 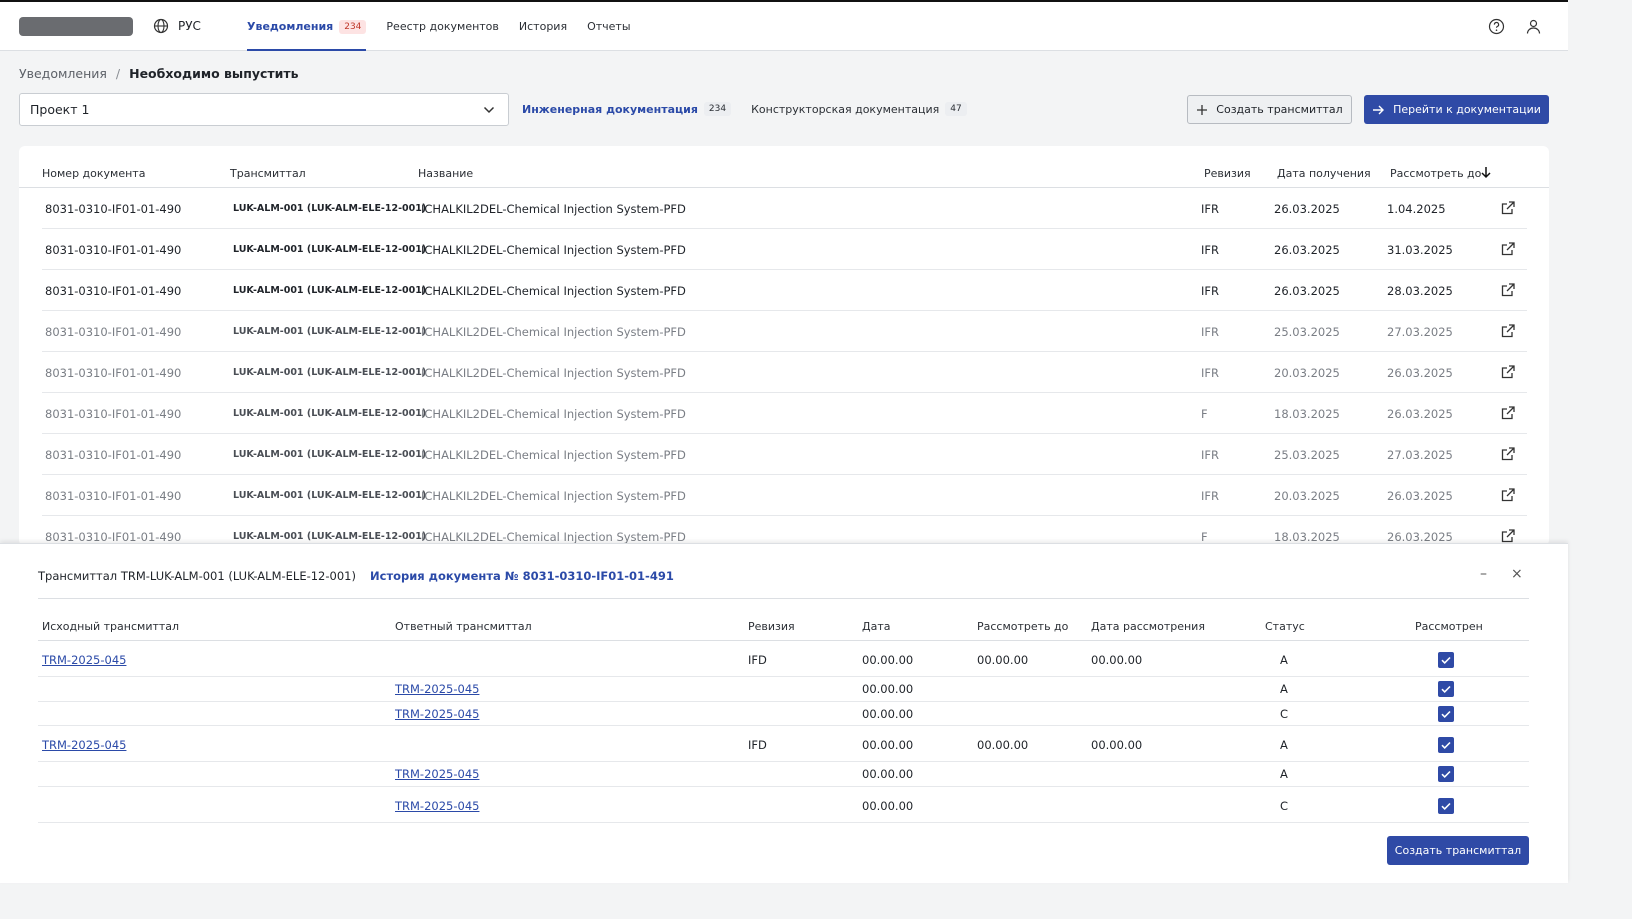 I want to click on cell-status: C, so click(x=1284, y=806).